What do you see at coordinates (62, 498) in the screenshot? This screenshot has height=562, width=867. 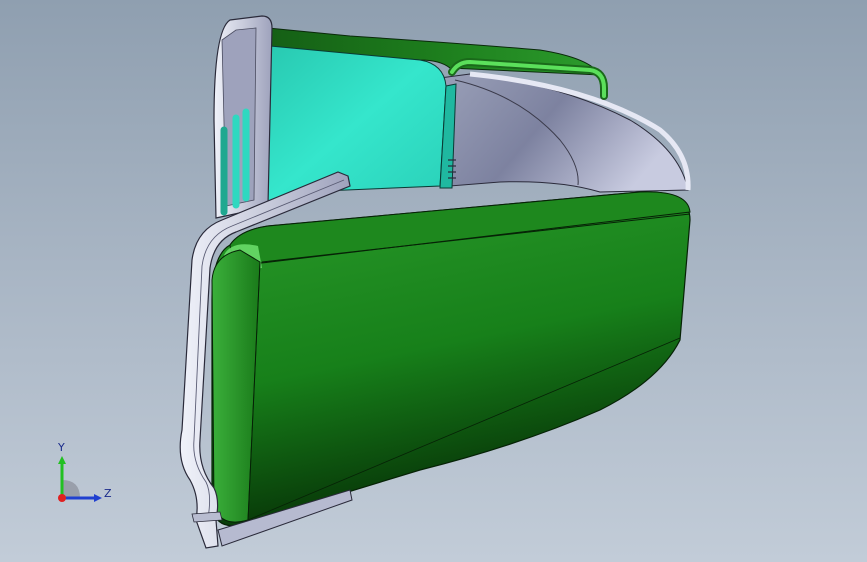 I see `x-axis-dot` at bounding box center [62, 498].